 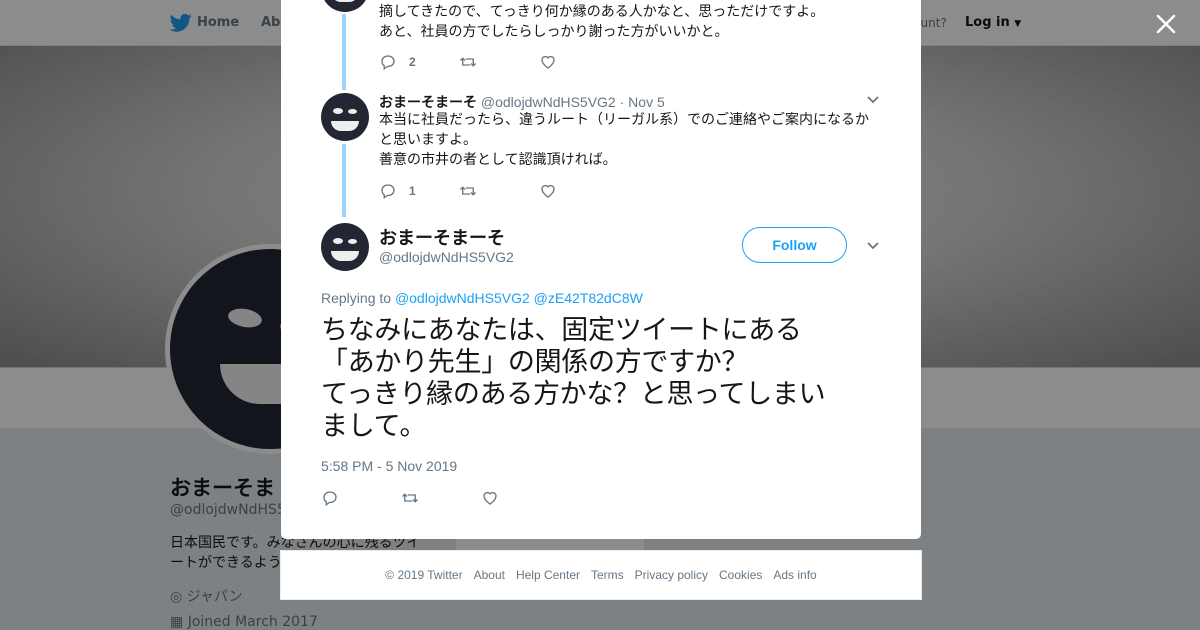 What do you see at coordinates (412, 62) in the screenshot?
I see `reply-count: 2` at bounding box center [412, 62].